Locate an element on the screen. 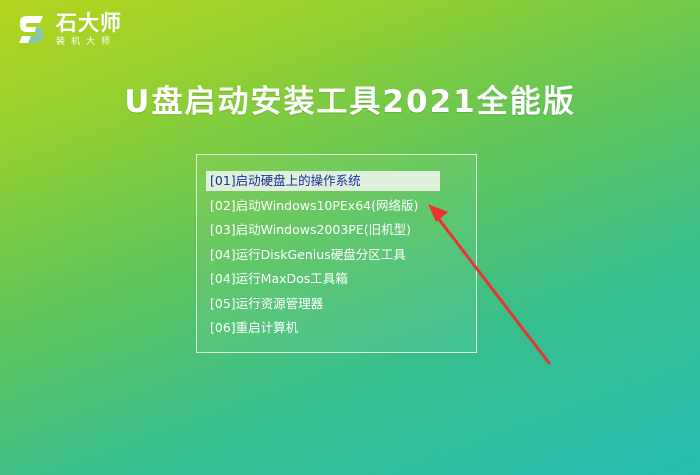  menu-item-explorer: [05]运行资源管理器 is located at coordinates (323, 306).